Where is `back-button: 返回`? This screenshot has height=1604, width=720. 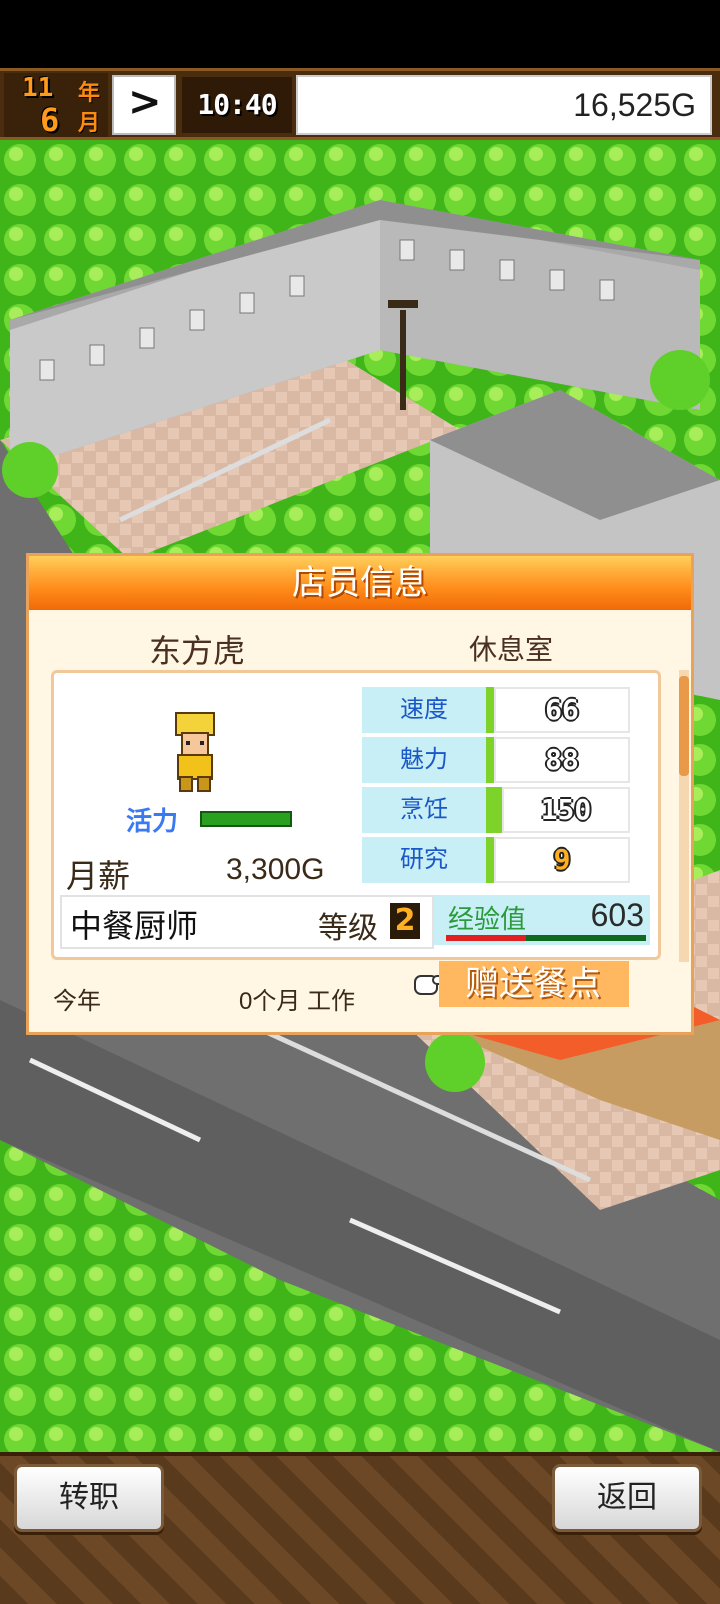 back-button: 返回 is located at coordinates (627, 1498).